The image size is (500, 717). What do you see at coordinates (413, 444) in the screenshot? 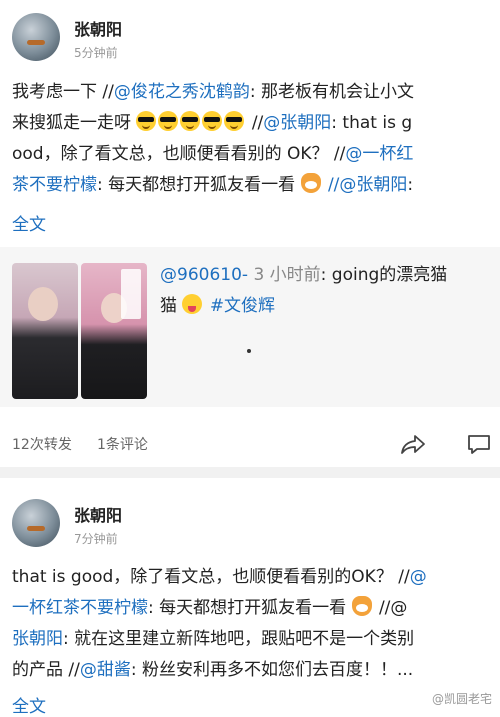
I see `share-icon` at bounding box center [413, 444].